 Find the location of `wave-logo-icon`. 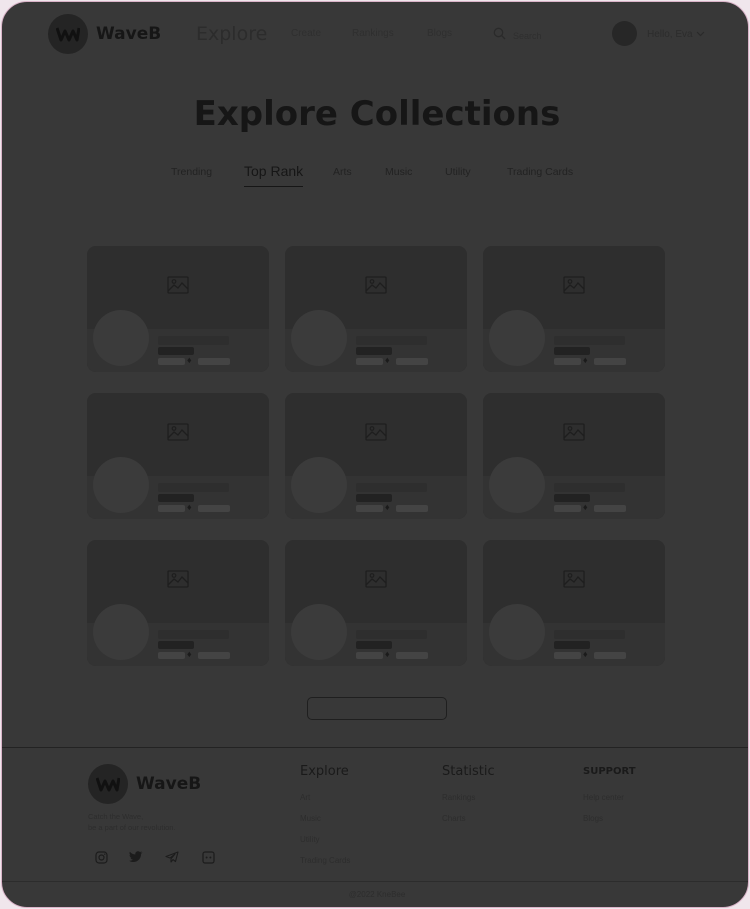

wave-logo-icon is located at coordinates (108, 784).